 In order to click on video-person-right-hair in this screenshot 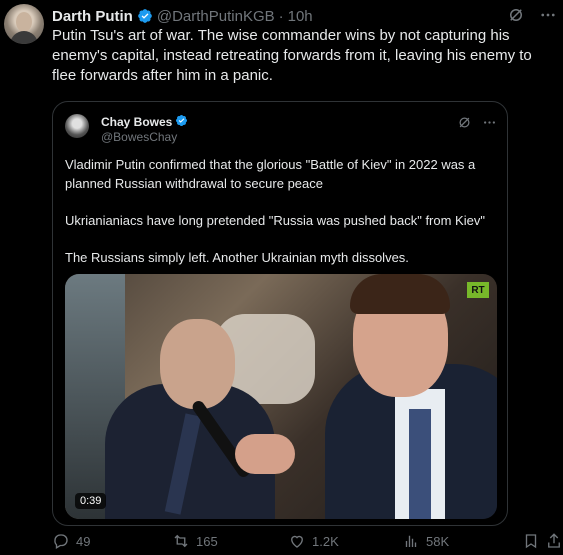, I will do `click(400, 294)`.